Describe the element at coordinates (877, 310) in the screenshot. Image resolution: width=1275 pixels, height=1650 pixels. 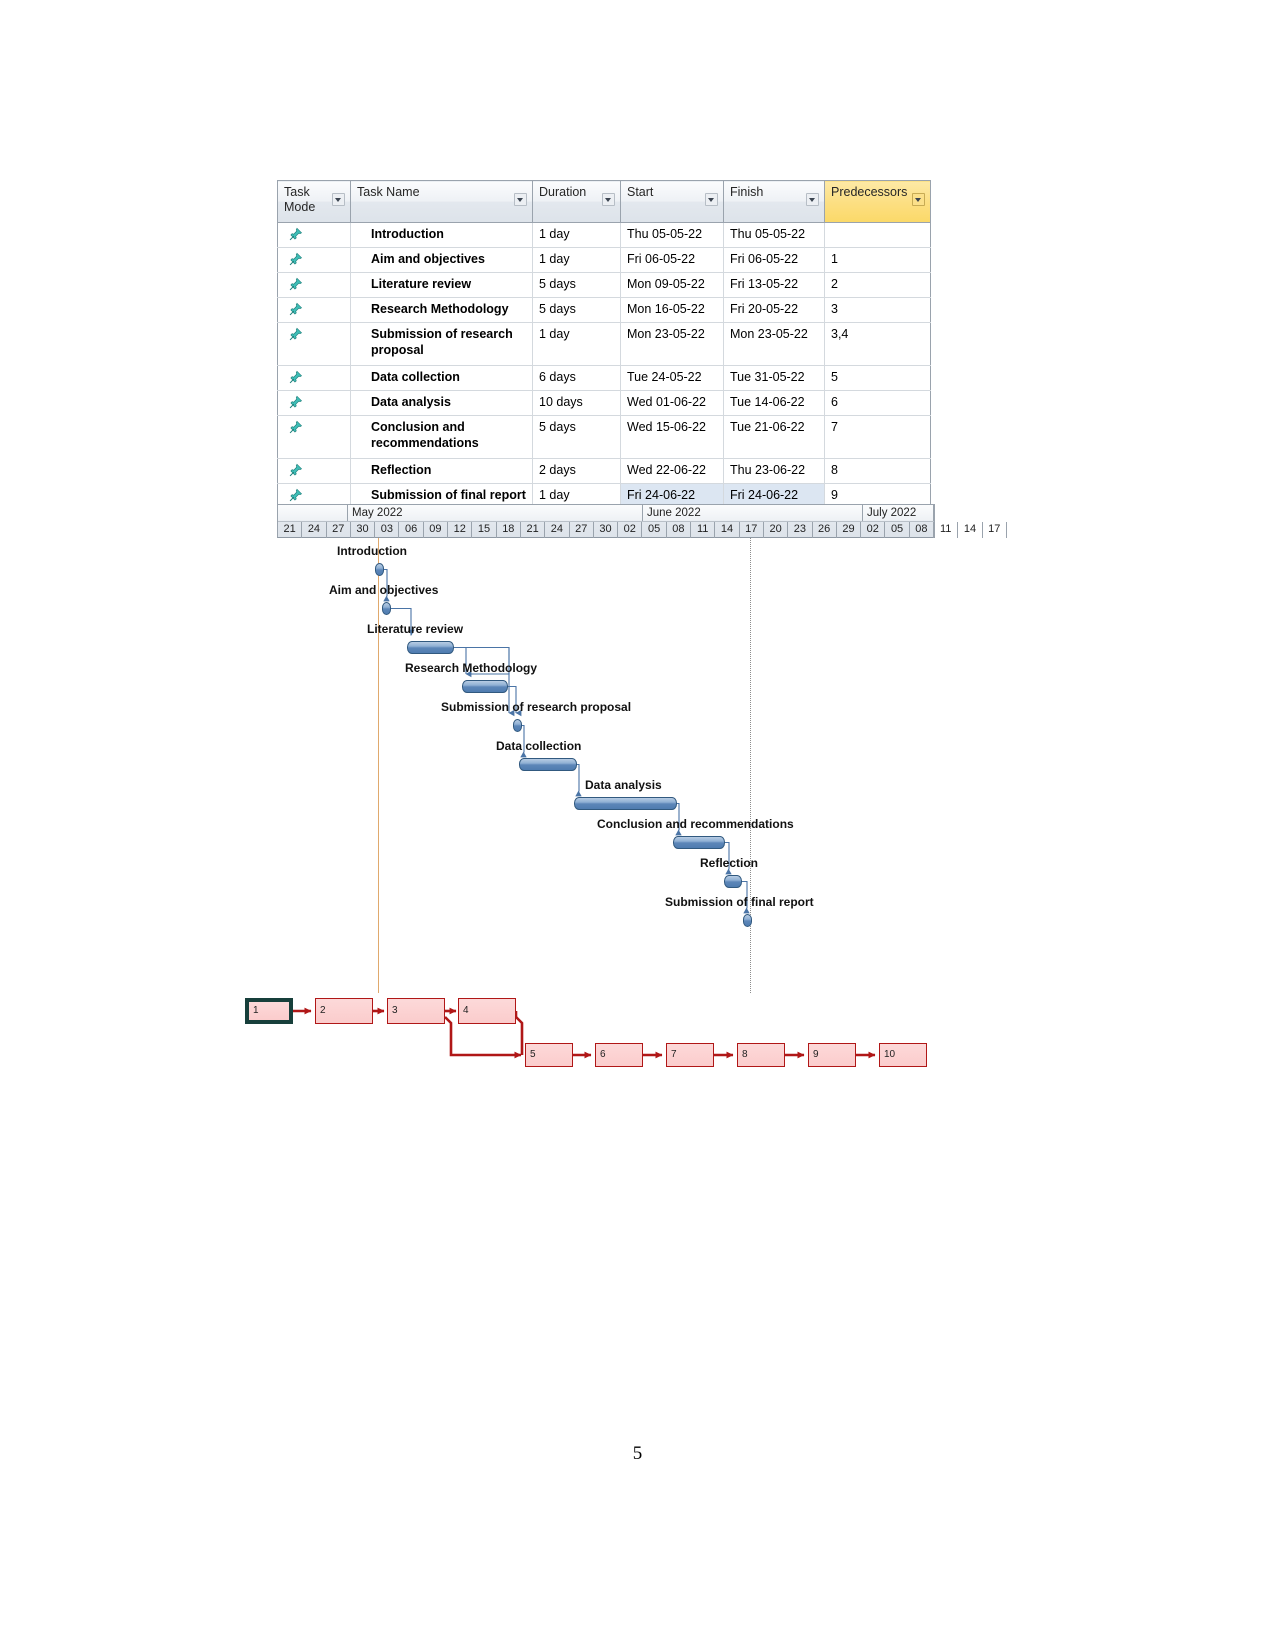
I see `cell-predecessors: 3` at that location.